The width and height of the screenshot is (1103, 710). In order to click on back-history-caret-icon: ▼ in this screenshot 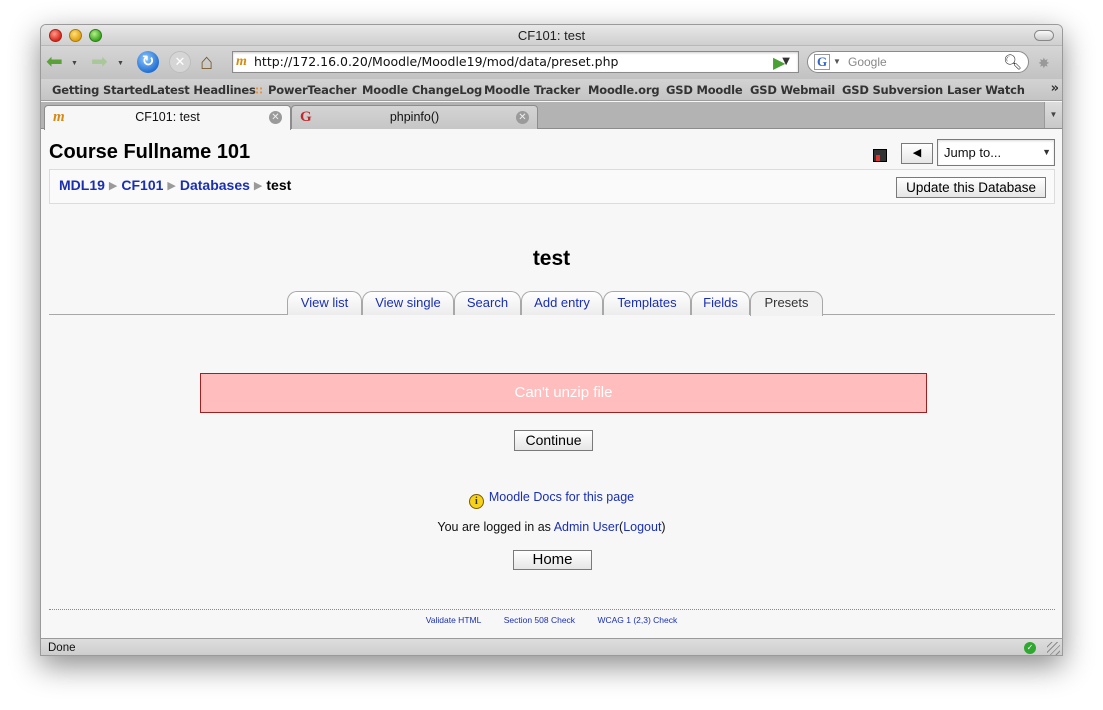, I will do `click(74, 63)`.